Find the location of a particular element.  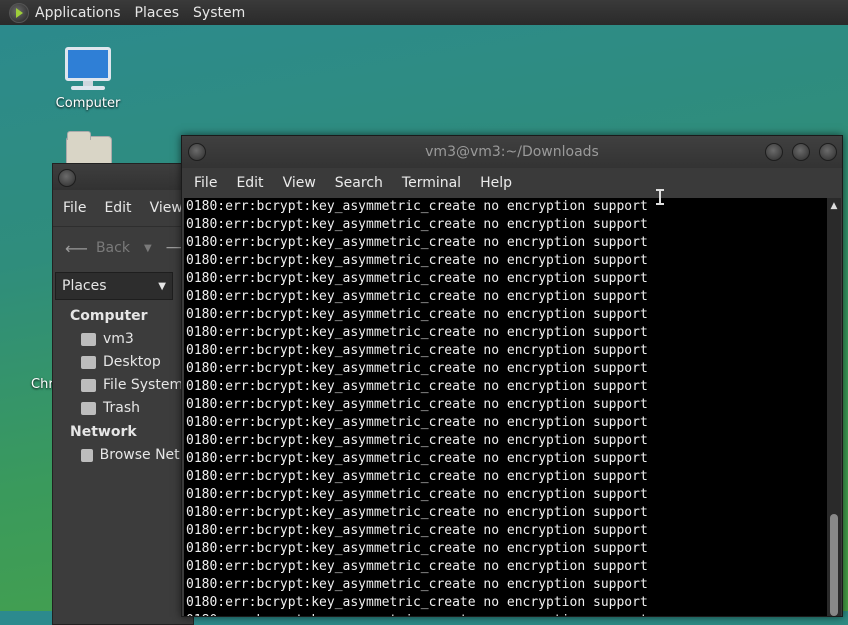

sidebar-item-label: vm3 is located at coordinates (118, 339).